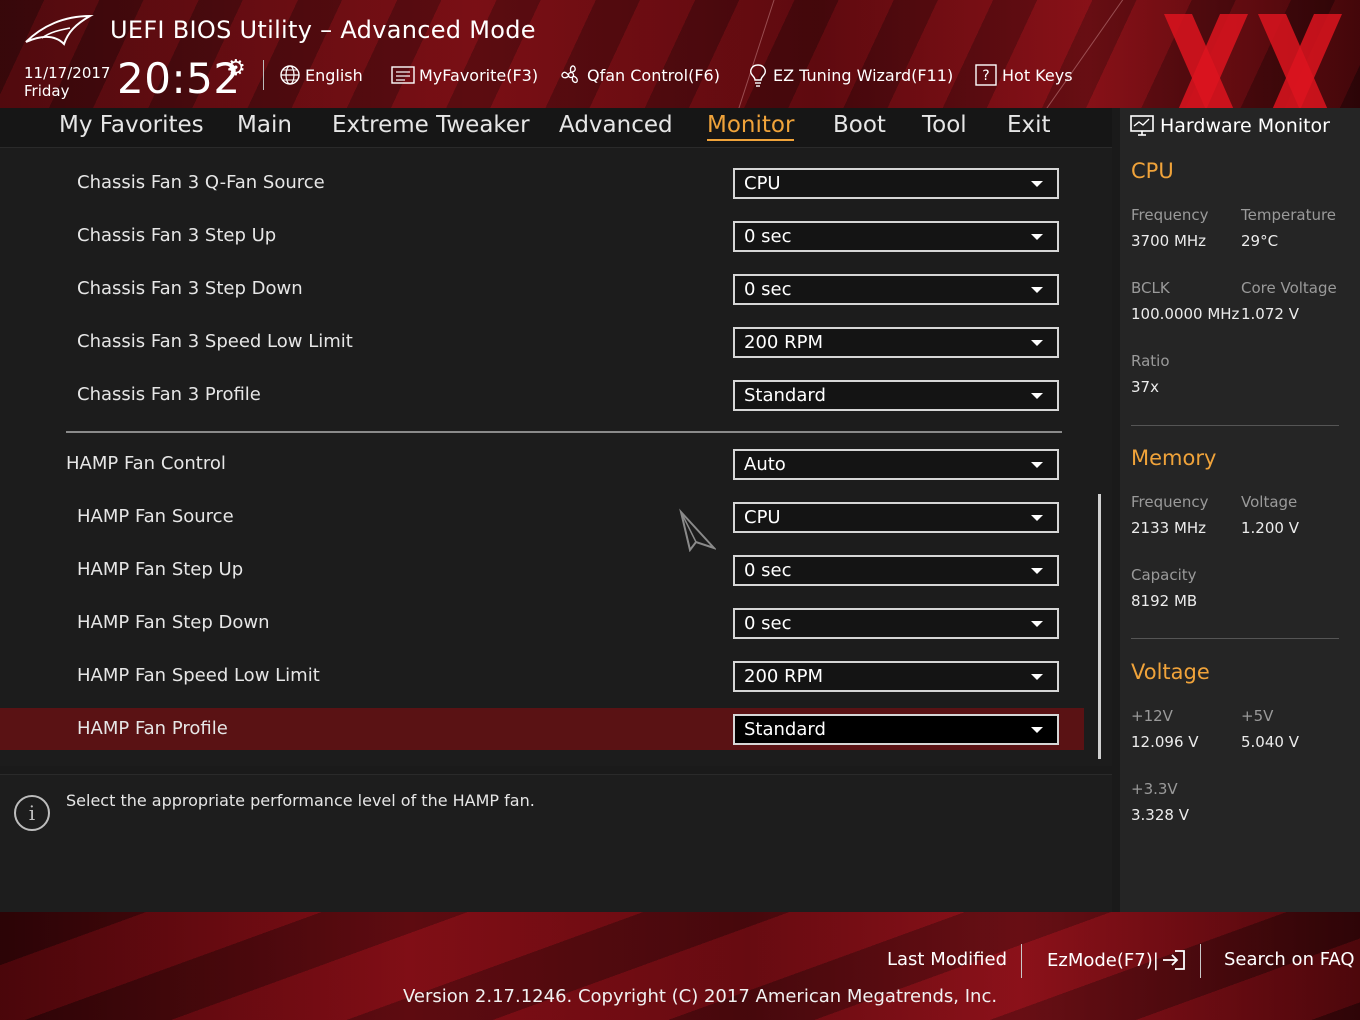  What do you see at coordinates (1160, 815) in the screenshot?
I see `v33-value: 3.328 V` at bounding box center [1160, 815].